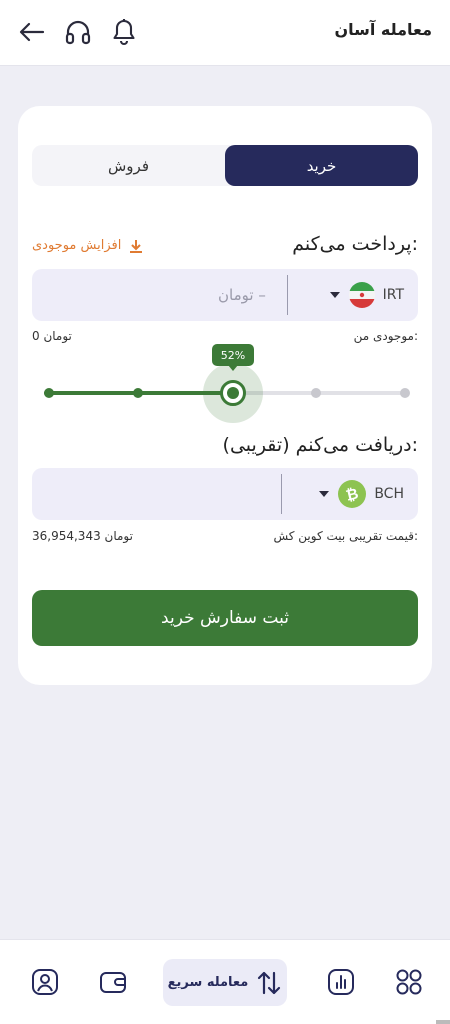 The width and height of the screenshot is (450, 1024). Describe the element at coordinates (77, 245) in the screenshot. I see `add-funds-label: افزایش موجودی` at that location.